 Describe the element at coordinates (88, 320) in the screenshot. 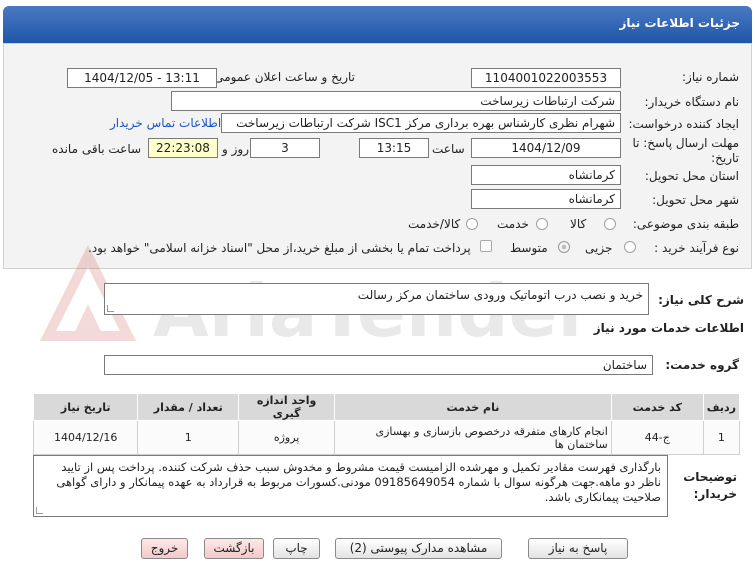

I see `watermark-logo-inner-icon` at that location.